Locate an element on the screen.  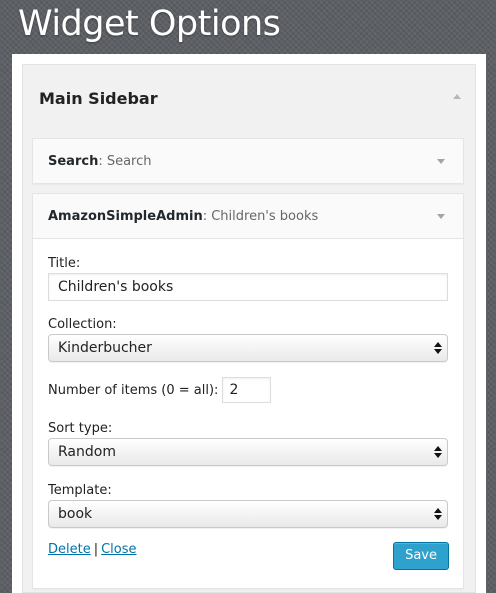
widget-instance-title: Children's books is located at coordinates (265, 216).